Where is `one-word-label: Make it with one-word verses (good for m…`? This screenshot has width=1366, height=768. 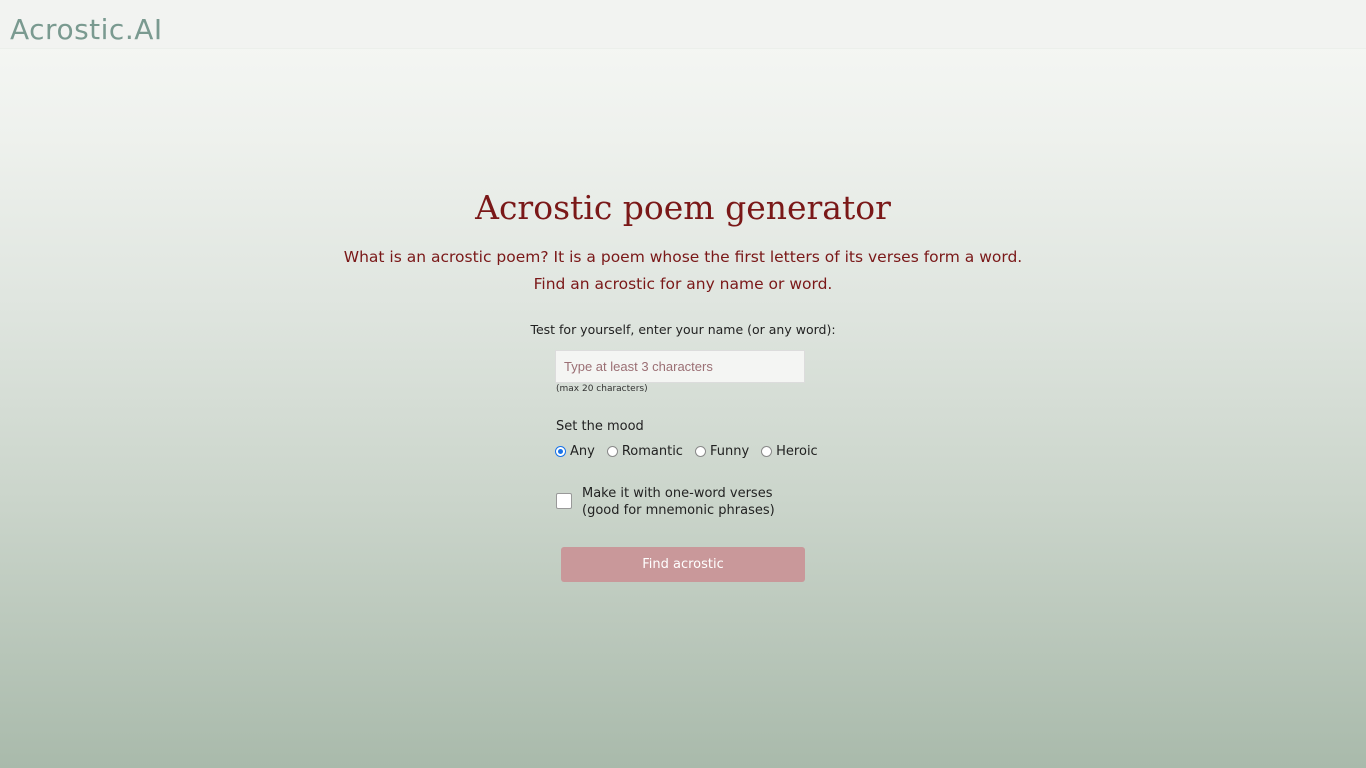 one-word-label: Make it with one-word verses (good for m… is located at coordinates (678, 502).